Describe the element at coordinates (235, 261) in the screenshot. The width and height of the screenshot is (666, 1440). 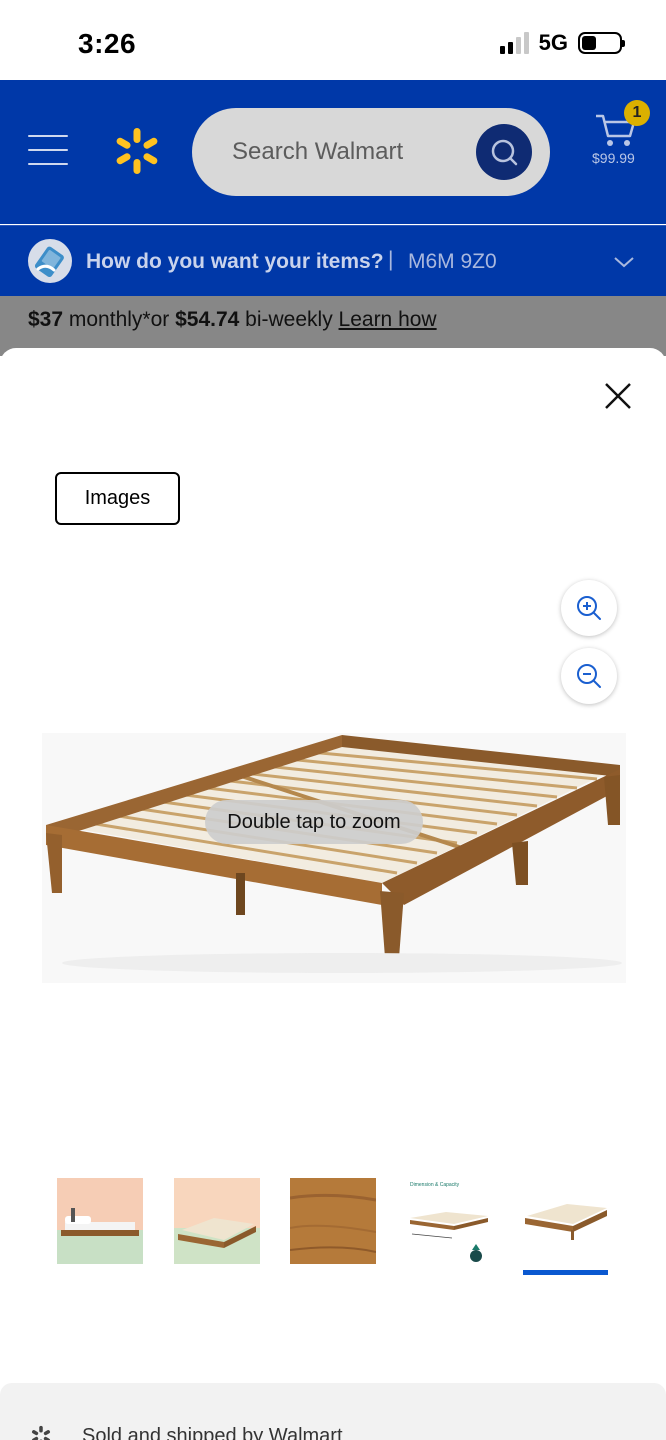
I see `fulfillment-title: How do you want your items?` at that location.